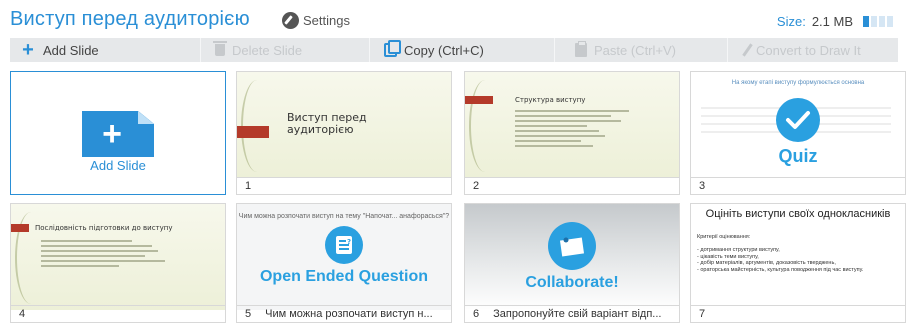 The width and height of the screenshot is (907, 324). Describe the element at coordinates (105, 50) in the screenshot. I see `add-slide-button: + Add Slide` at that location.